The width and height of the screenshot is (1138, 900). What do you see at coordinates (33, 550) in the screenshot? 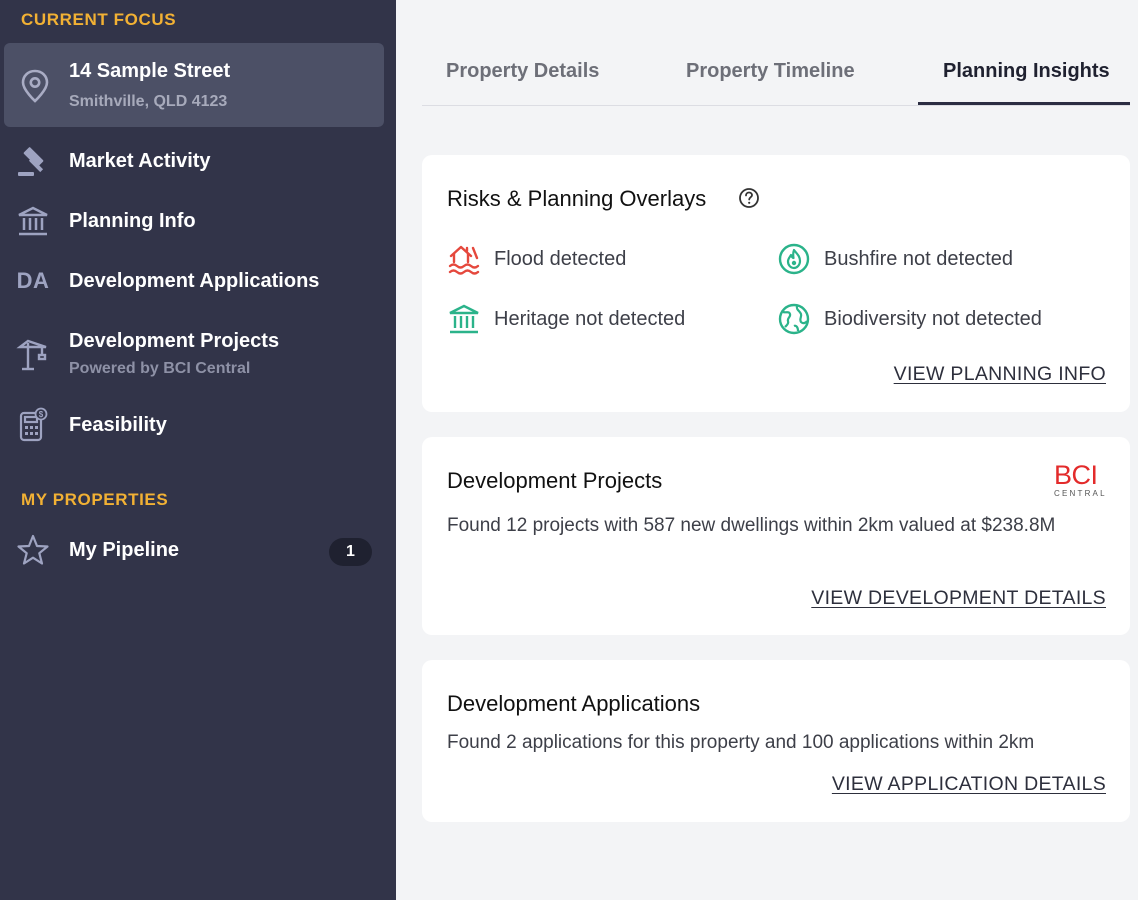
I see `star-icon` at bounding box center [33, 550].